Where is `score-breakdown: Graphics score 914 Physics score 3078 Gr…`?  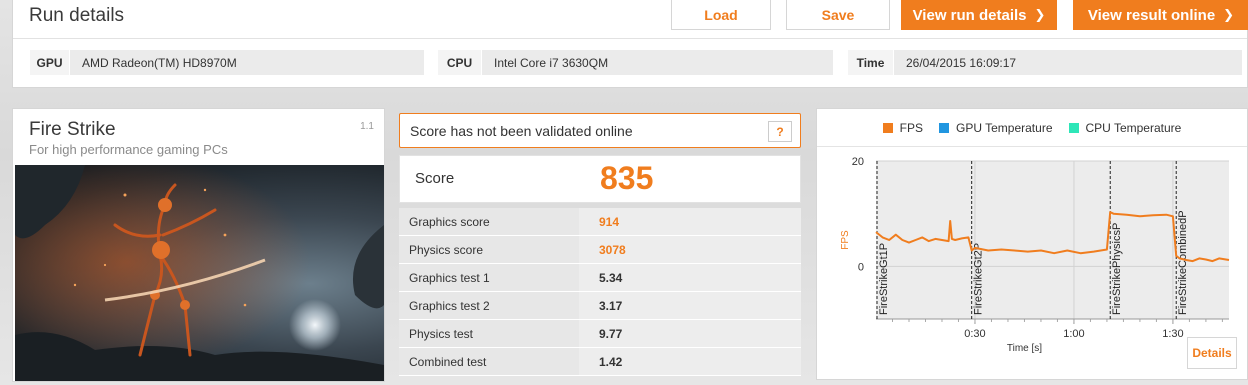 score-breakdown: Graphics score 914 Physics score 3078 Gr… is located at coordinates (600, 292).